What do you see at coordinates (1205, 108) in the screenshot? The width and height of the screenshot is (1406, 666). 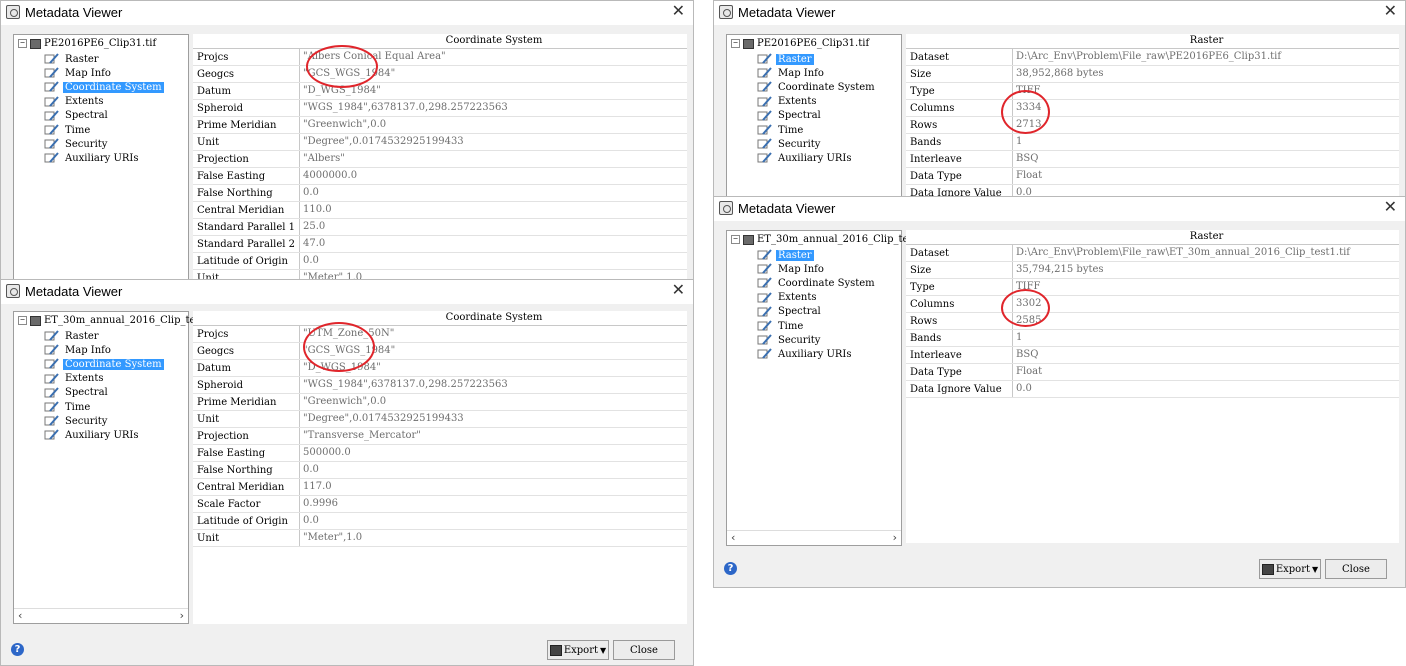 I see `row-value: 3334` at bounding box center [1205, 108].